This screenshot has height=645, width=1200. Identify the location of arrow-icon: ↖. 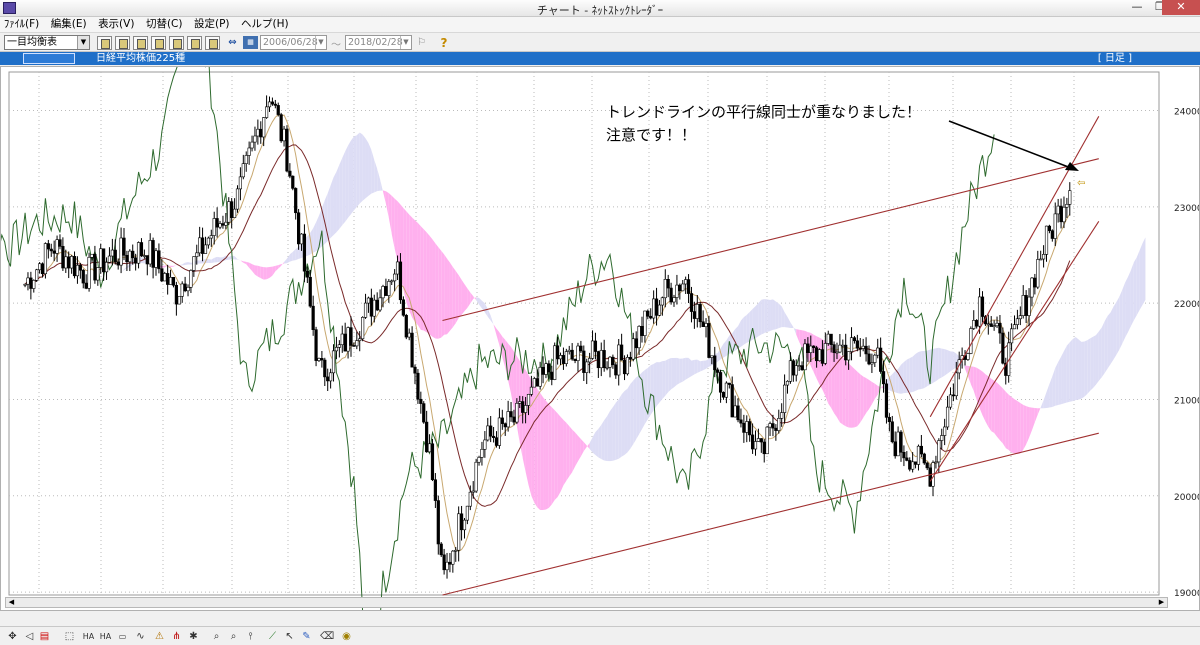
(289, 636).